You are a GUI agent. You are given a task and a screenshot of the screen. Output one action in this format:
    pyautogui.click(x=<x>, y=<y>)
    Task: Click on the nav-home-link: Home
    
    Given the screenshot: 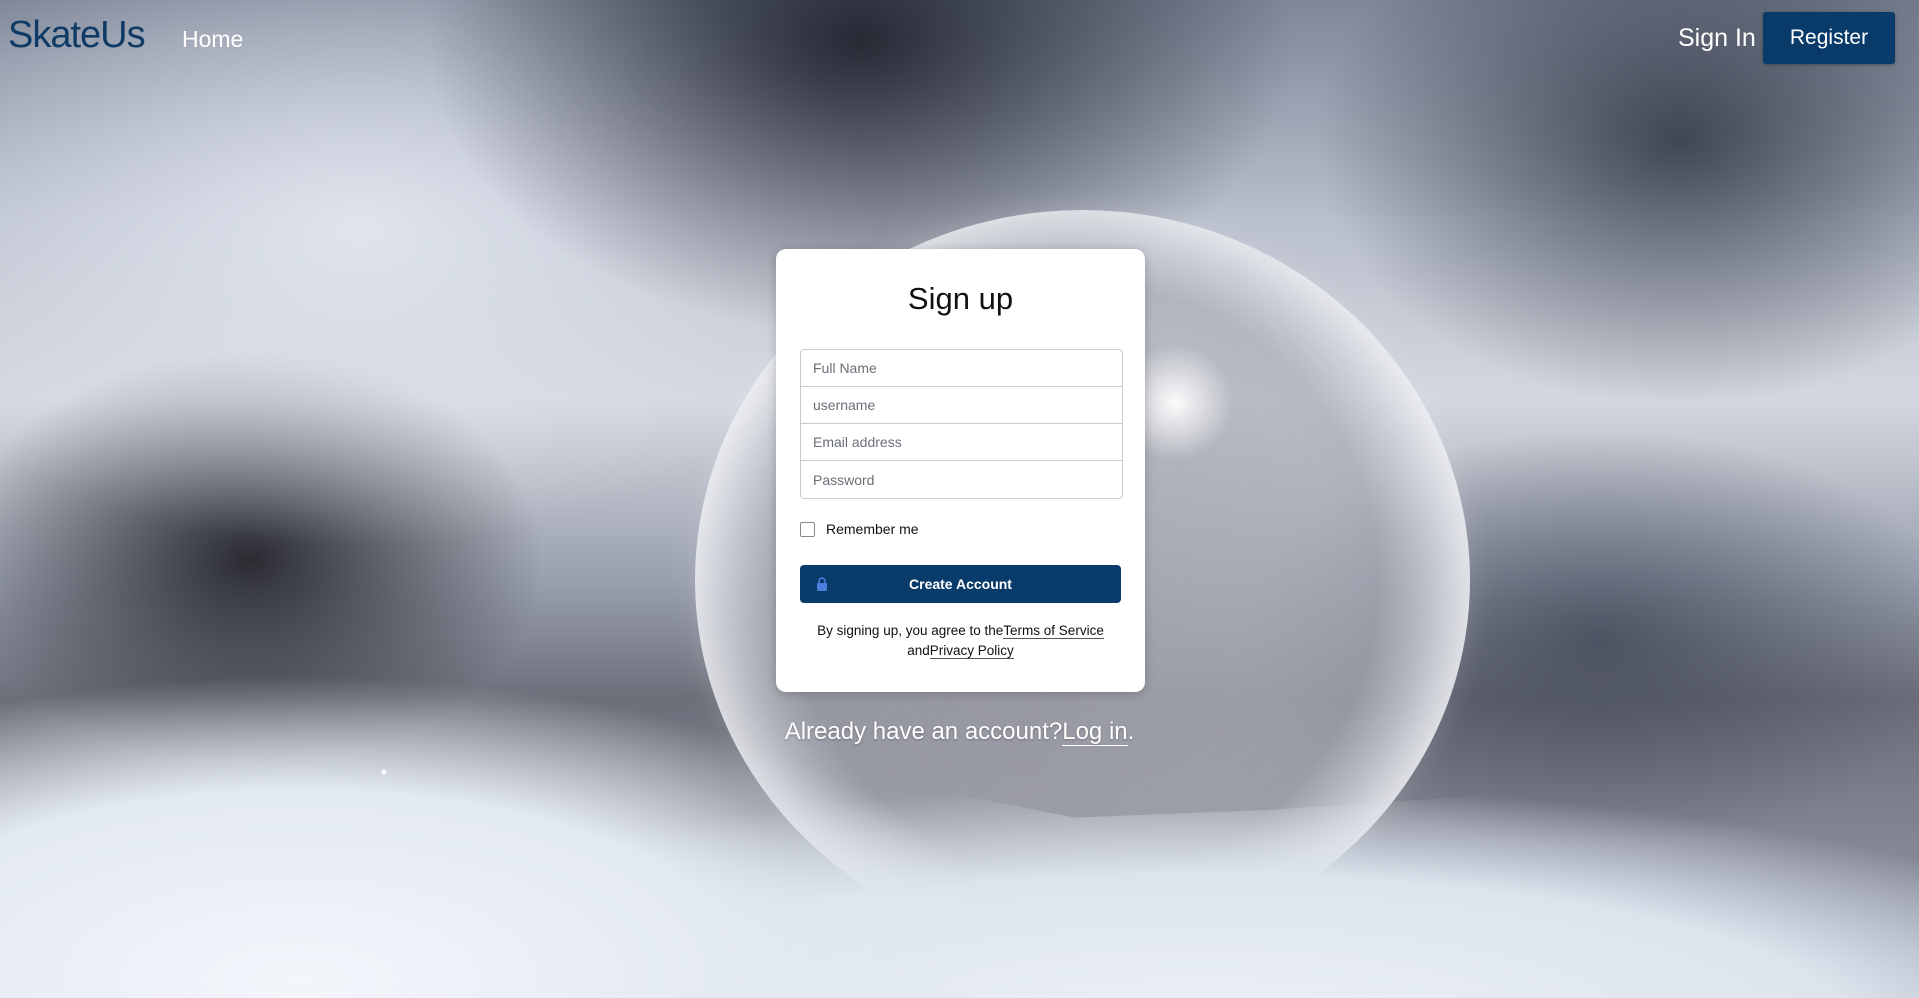 What is the action you would take?
    pyautogui.click(x=212, y=39)
    